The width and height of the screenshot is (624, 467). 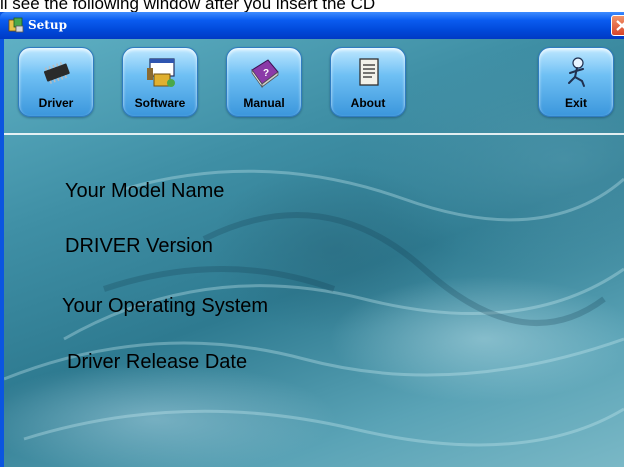 I want to click on exit-button-label: Exit, so click(x=575, y=103).